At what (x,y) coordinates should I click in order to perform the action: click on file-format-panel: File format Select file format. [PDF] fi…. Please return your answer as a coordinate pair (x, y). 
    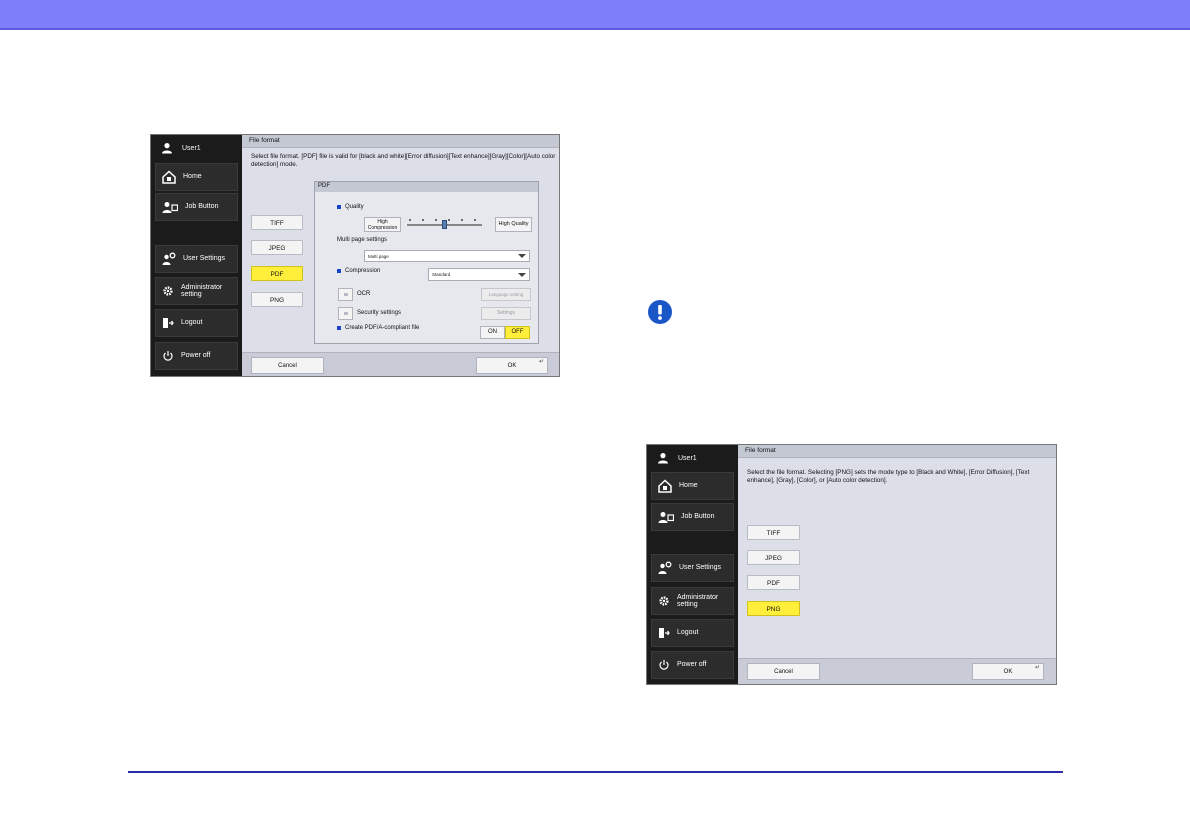
    Looking at the image, I should click on (400, 255).